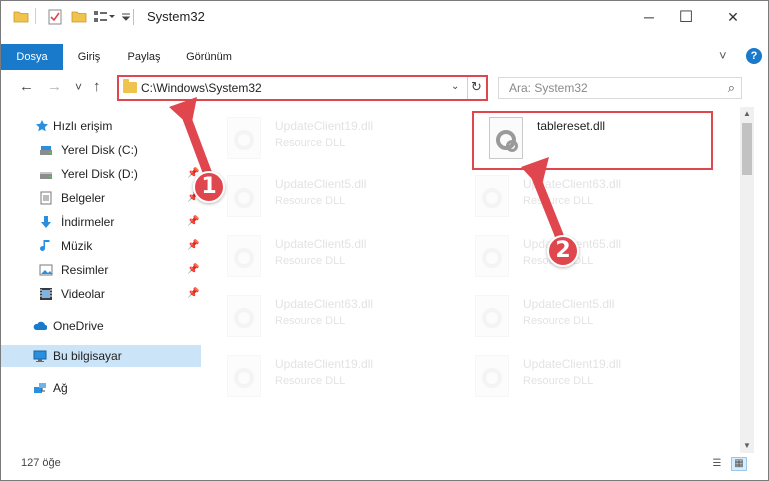  Describe the element at coordinates (101, 326) in the screenshot. I see `sidebar-item-onedrive: OneDrive` at that location.